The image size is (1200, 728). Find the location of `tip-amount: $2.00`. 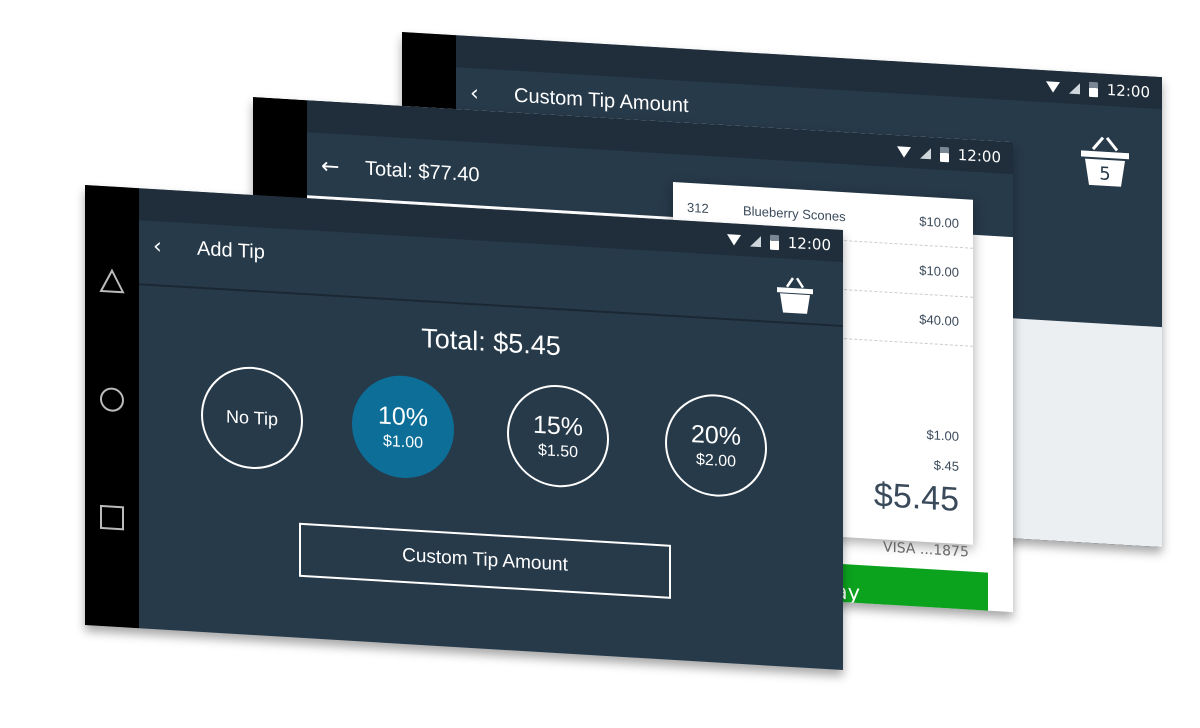

tip-amount: $2.00 is located at coordinates (716, 460).